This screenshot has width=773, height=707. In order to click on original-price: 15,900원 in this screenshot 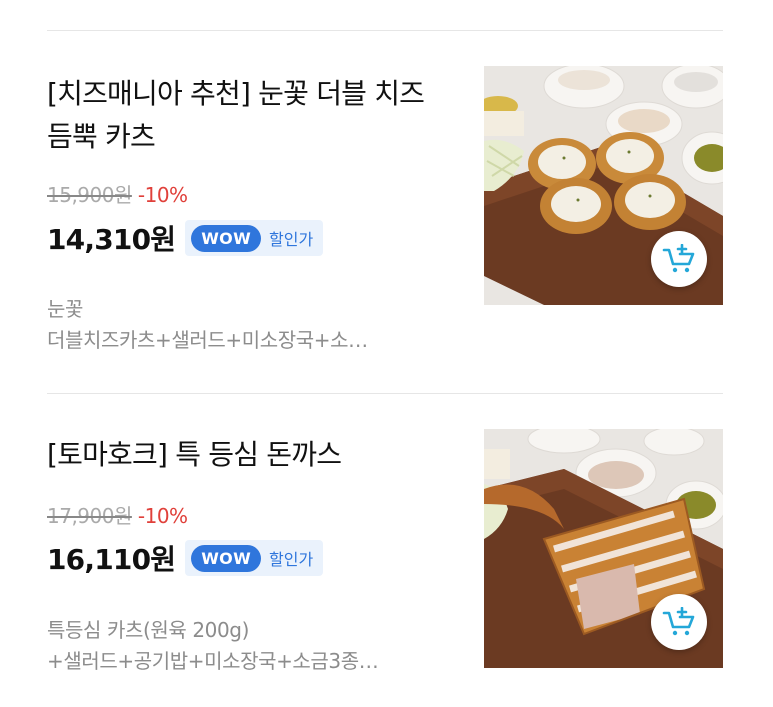, I will do `click(89, 195)`.